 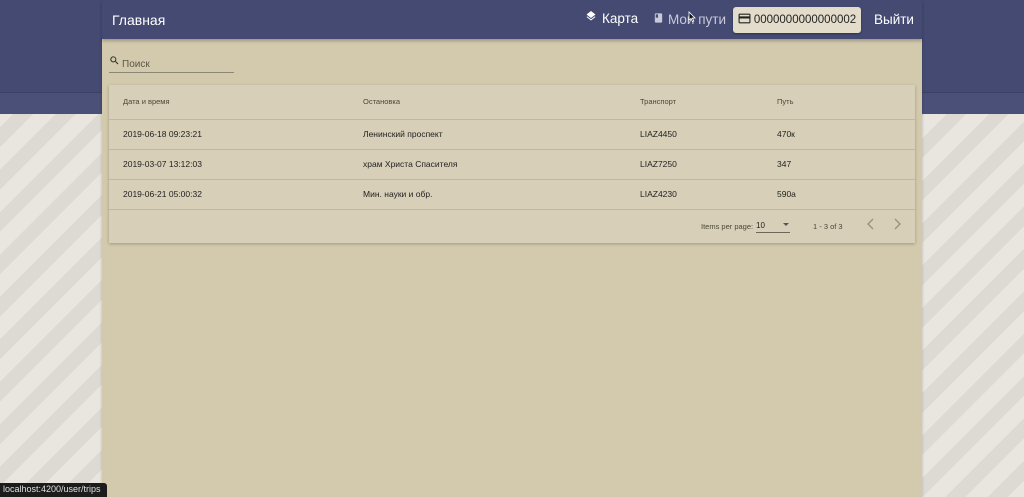 I want to click on page-range-label: 1 - 3 of 3, so click(x=828, y=226).